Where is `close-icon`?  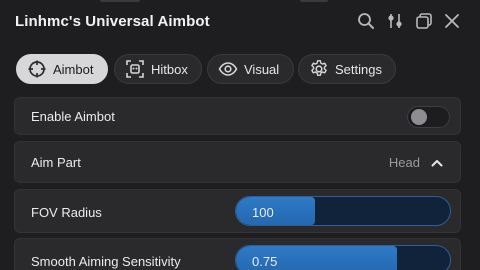
close-icon is located at coordinates (452, 21).